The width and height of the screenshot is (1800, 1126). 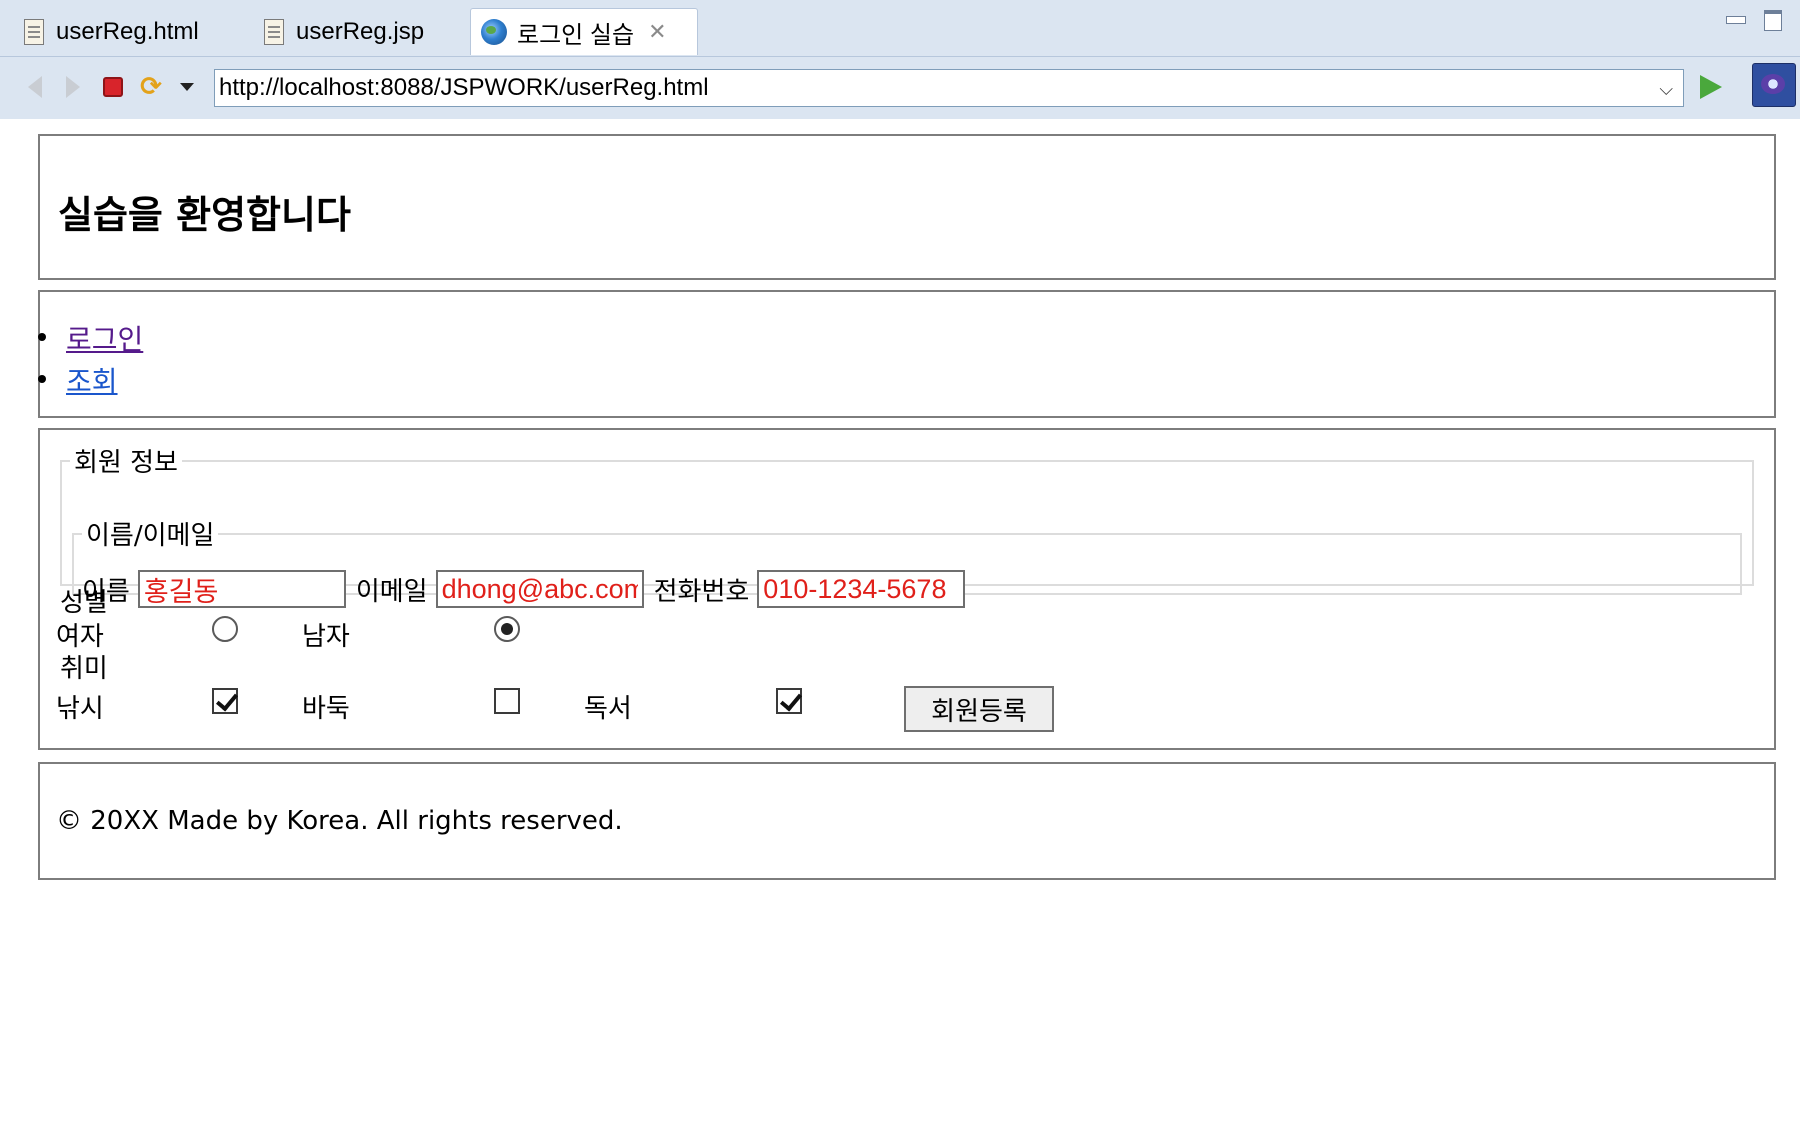 I want to click on tab-login-practice: 로그인 실습 ✕, so click(x=584, y=31).